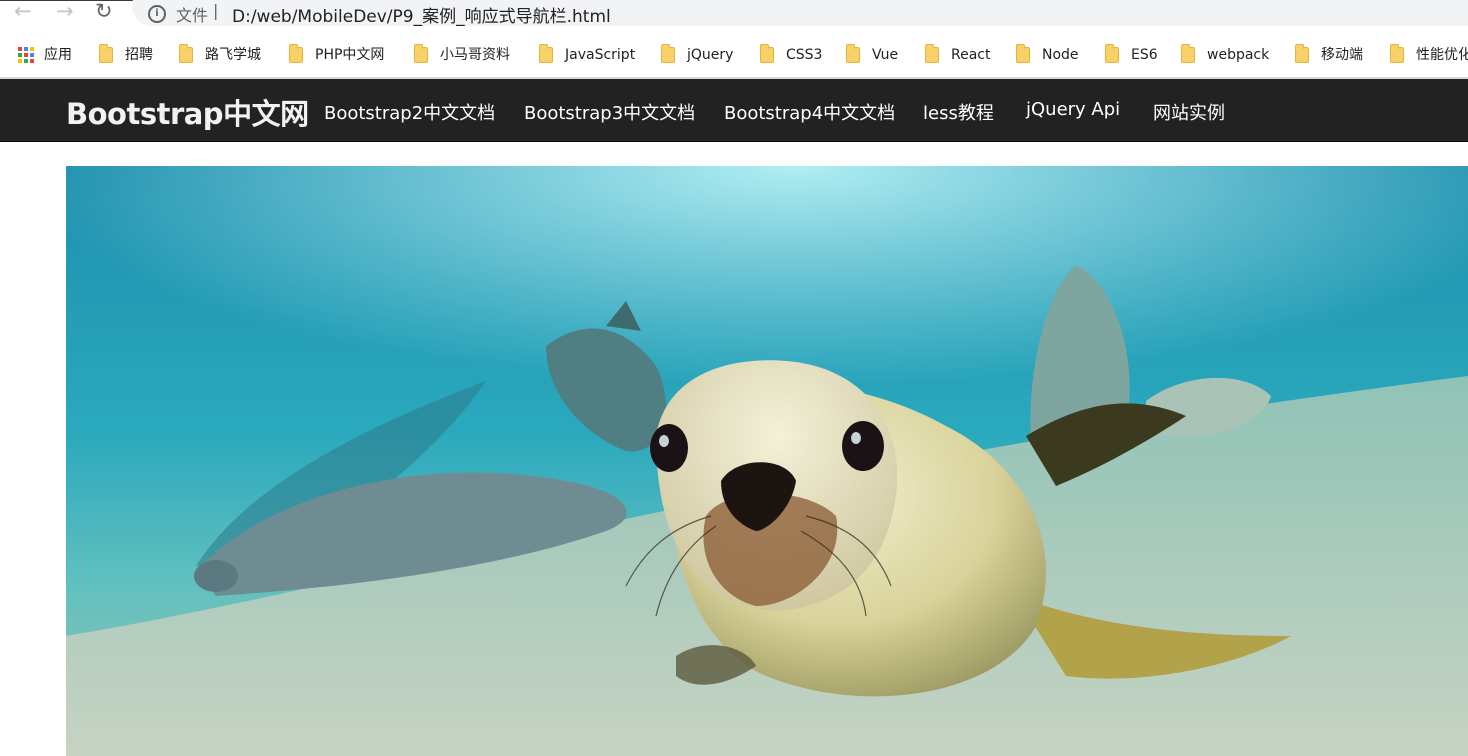 This screenshot has height=756, width=1468. What do you see at coordinates (600, 55) in the screenshot?
I see `bookmark-label: JavaScript` at bounding box center [600, 55].